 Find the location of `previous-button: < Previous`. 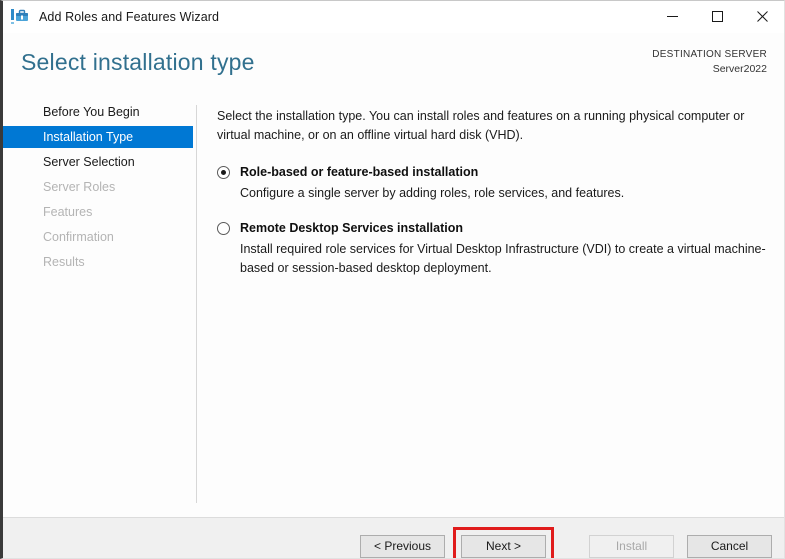

previous-button: < Previous is located at coordinates (402, 546).